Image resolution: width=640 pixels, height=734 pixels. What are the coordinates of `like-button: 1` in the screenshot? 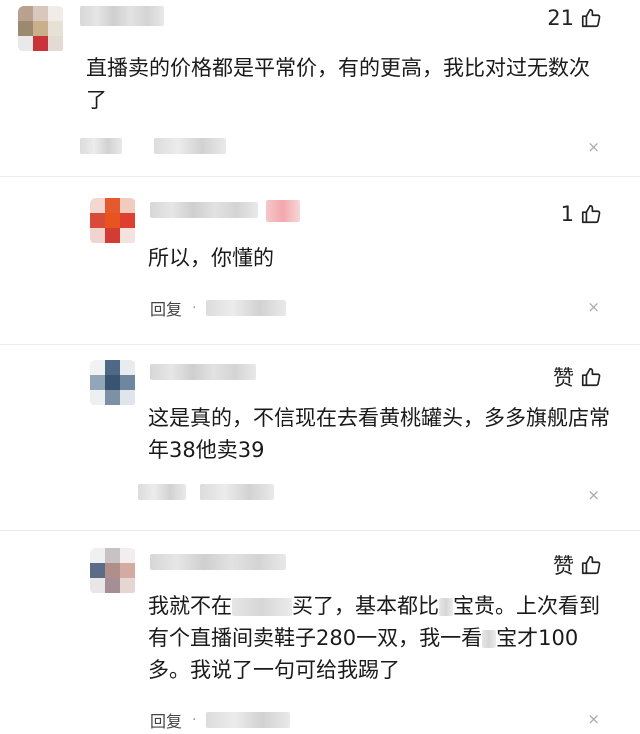 It's located at (581, 214).